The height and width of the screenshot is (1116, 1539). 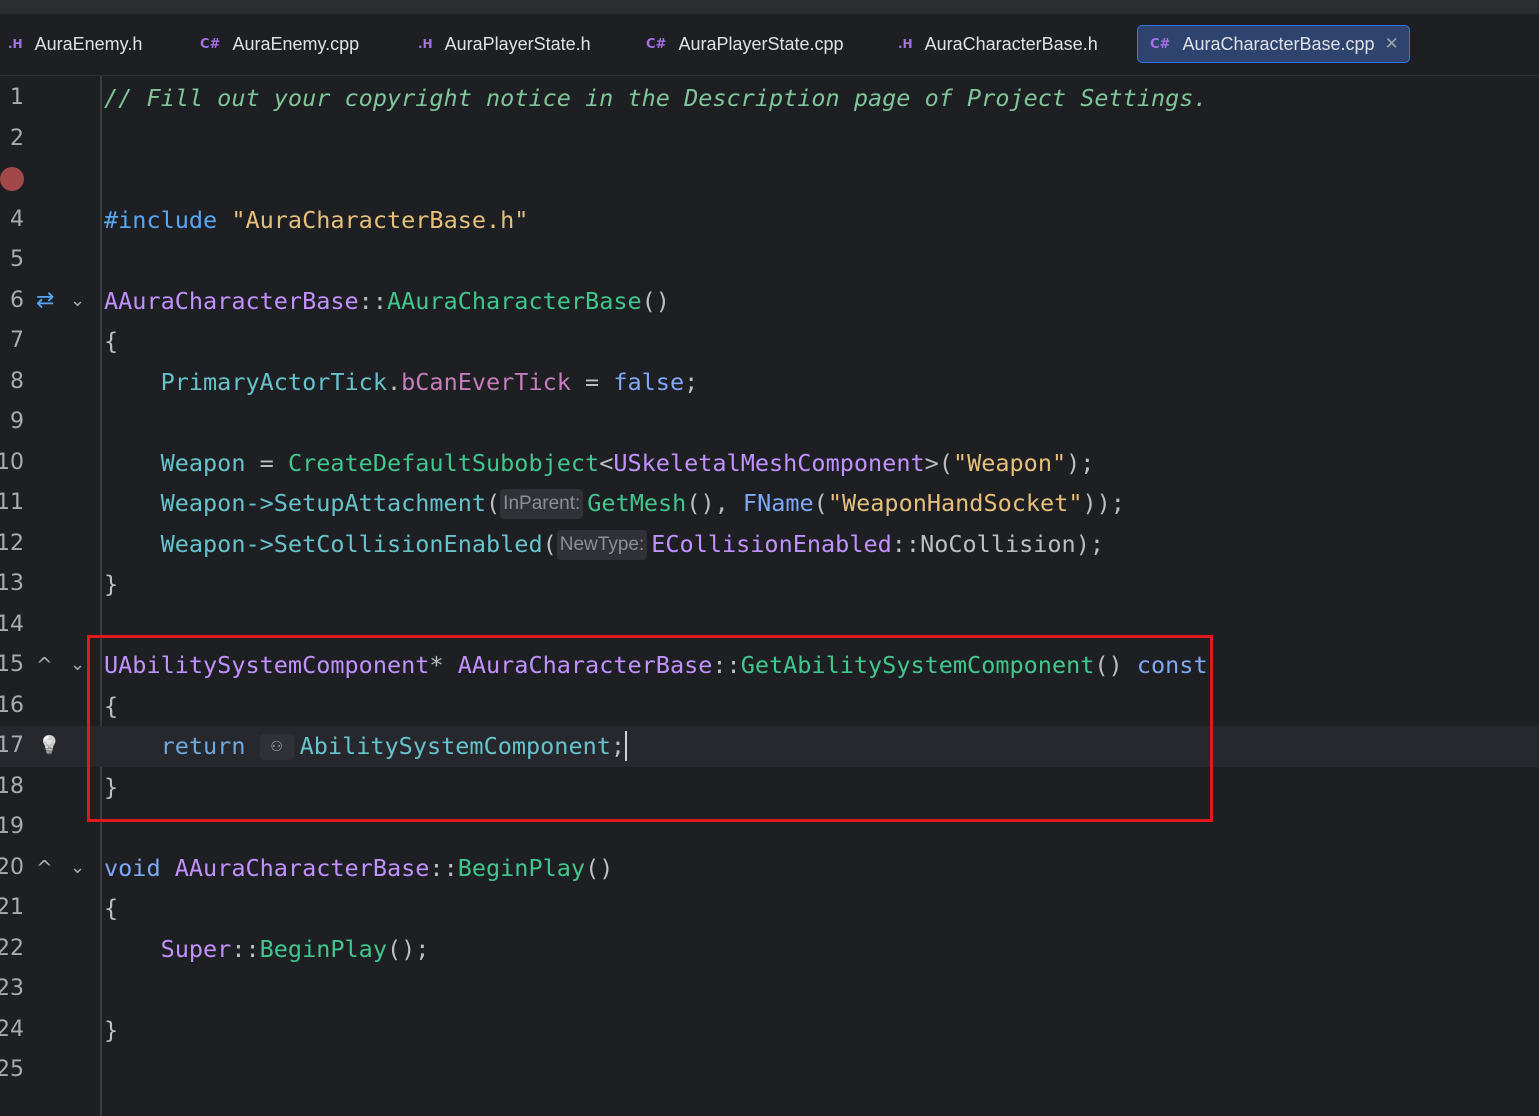 I want to click on line-content: return ⚇ AbilitySystemComponent;, so click(x=366, y=746).